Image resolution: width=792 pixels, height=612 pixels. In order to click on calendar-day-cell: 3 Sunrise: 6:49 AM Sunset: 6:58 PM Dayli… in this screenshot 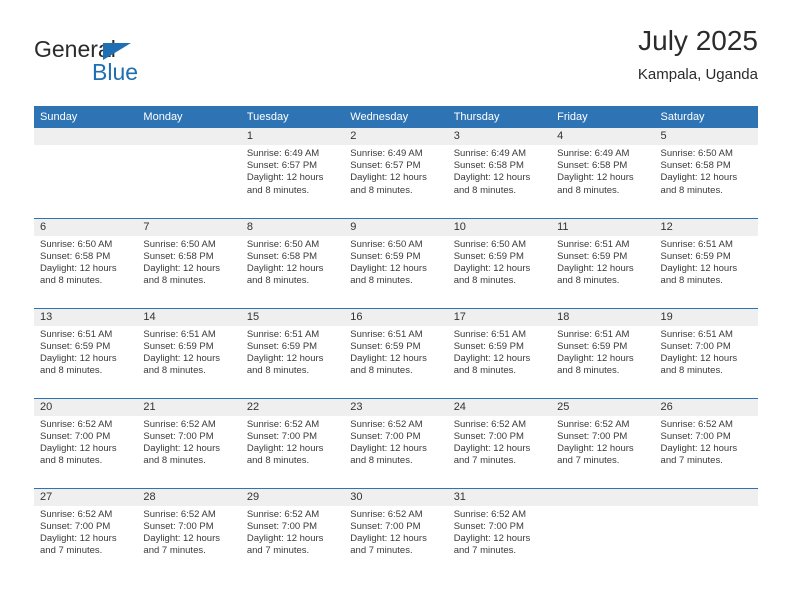, I will do `click(499, 173)`.